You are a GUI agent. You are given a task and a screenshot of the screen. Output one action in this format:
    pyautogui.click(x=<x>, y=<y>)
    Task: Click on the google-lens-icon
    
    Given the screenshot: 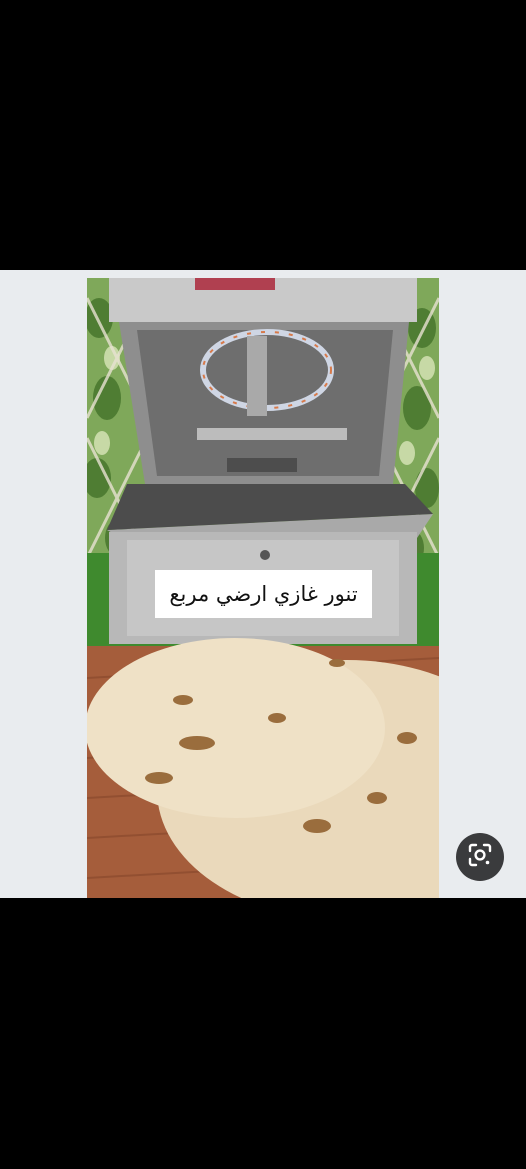 What is the action you would take?
    pyautogui.click(x=480, y=857)
    